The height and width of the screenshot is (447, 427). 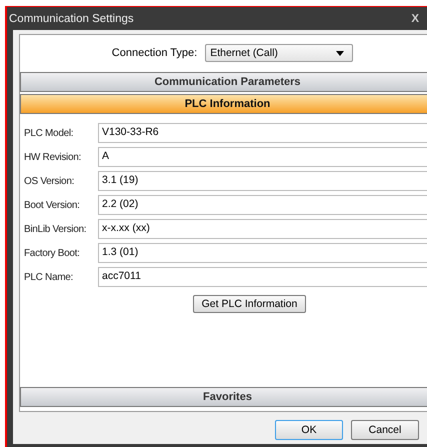 I want to click on connection-type-label: Connection Type:, so click(x=155, y=53).